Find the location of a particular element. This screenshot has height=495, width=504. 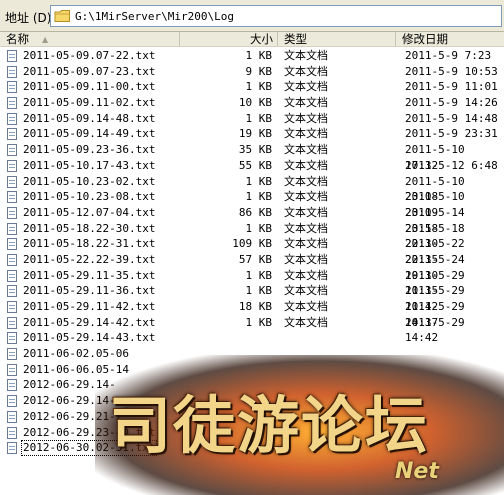

file-name: 2011-06-06.05-14 is located at coordinates (76, 369).